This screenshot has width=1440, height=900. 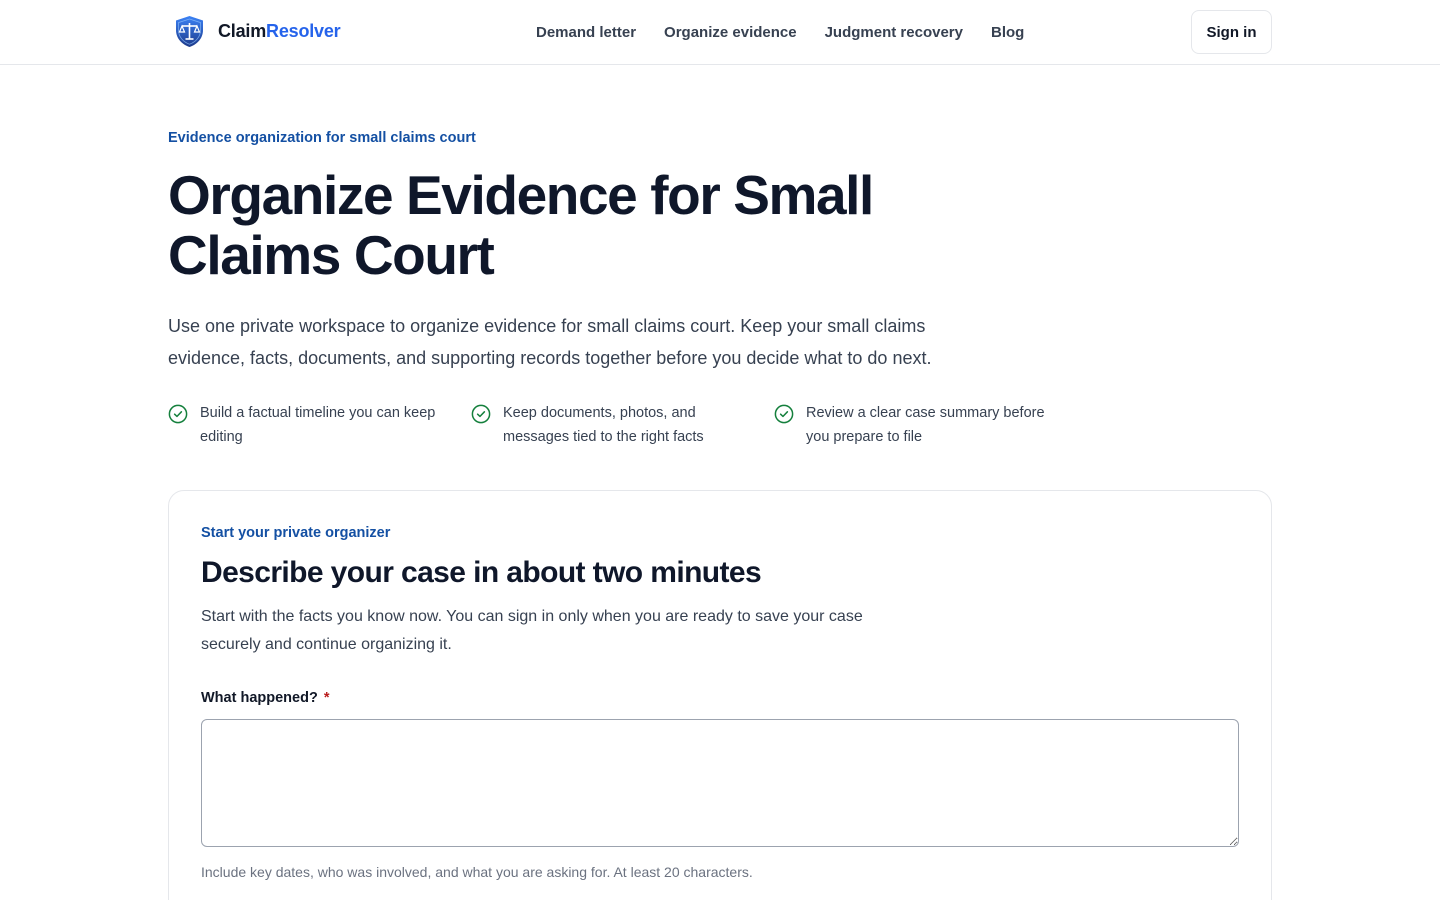 What do you see at coordinates (1007, 32) in the screenshot?
I see `nav-blog: Blog` at bounding box center [1007, 32].